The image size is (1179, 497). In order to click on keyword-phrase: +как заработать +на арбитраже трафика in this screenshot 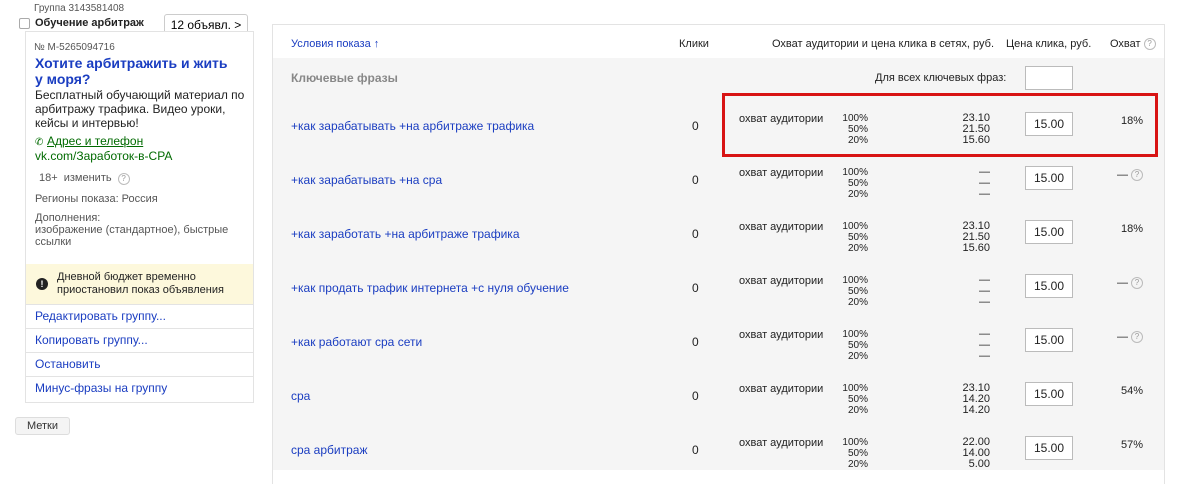, I will do `click(405, 234)`.